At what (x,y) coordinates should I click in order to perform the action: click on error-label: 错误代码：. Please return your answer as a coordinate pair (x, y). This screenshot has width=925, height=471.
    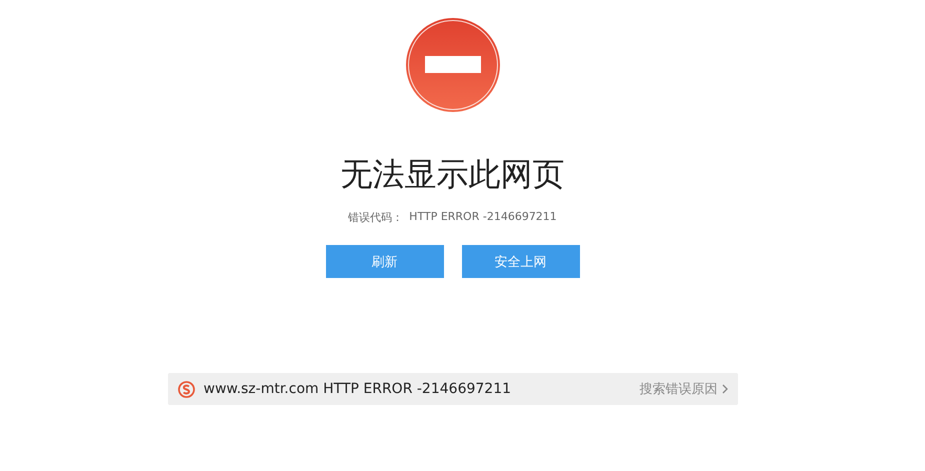
    Looking at the image, I should click on (376, 217).